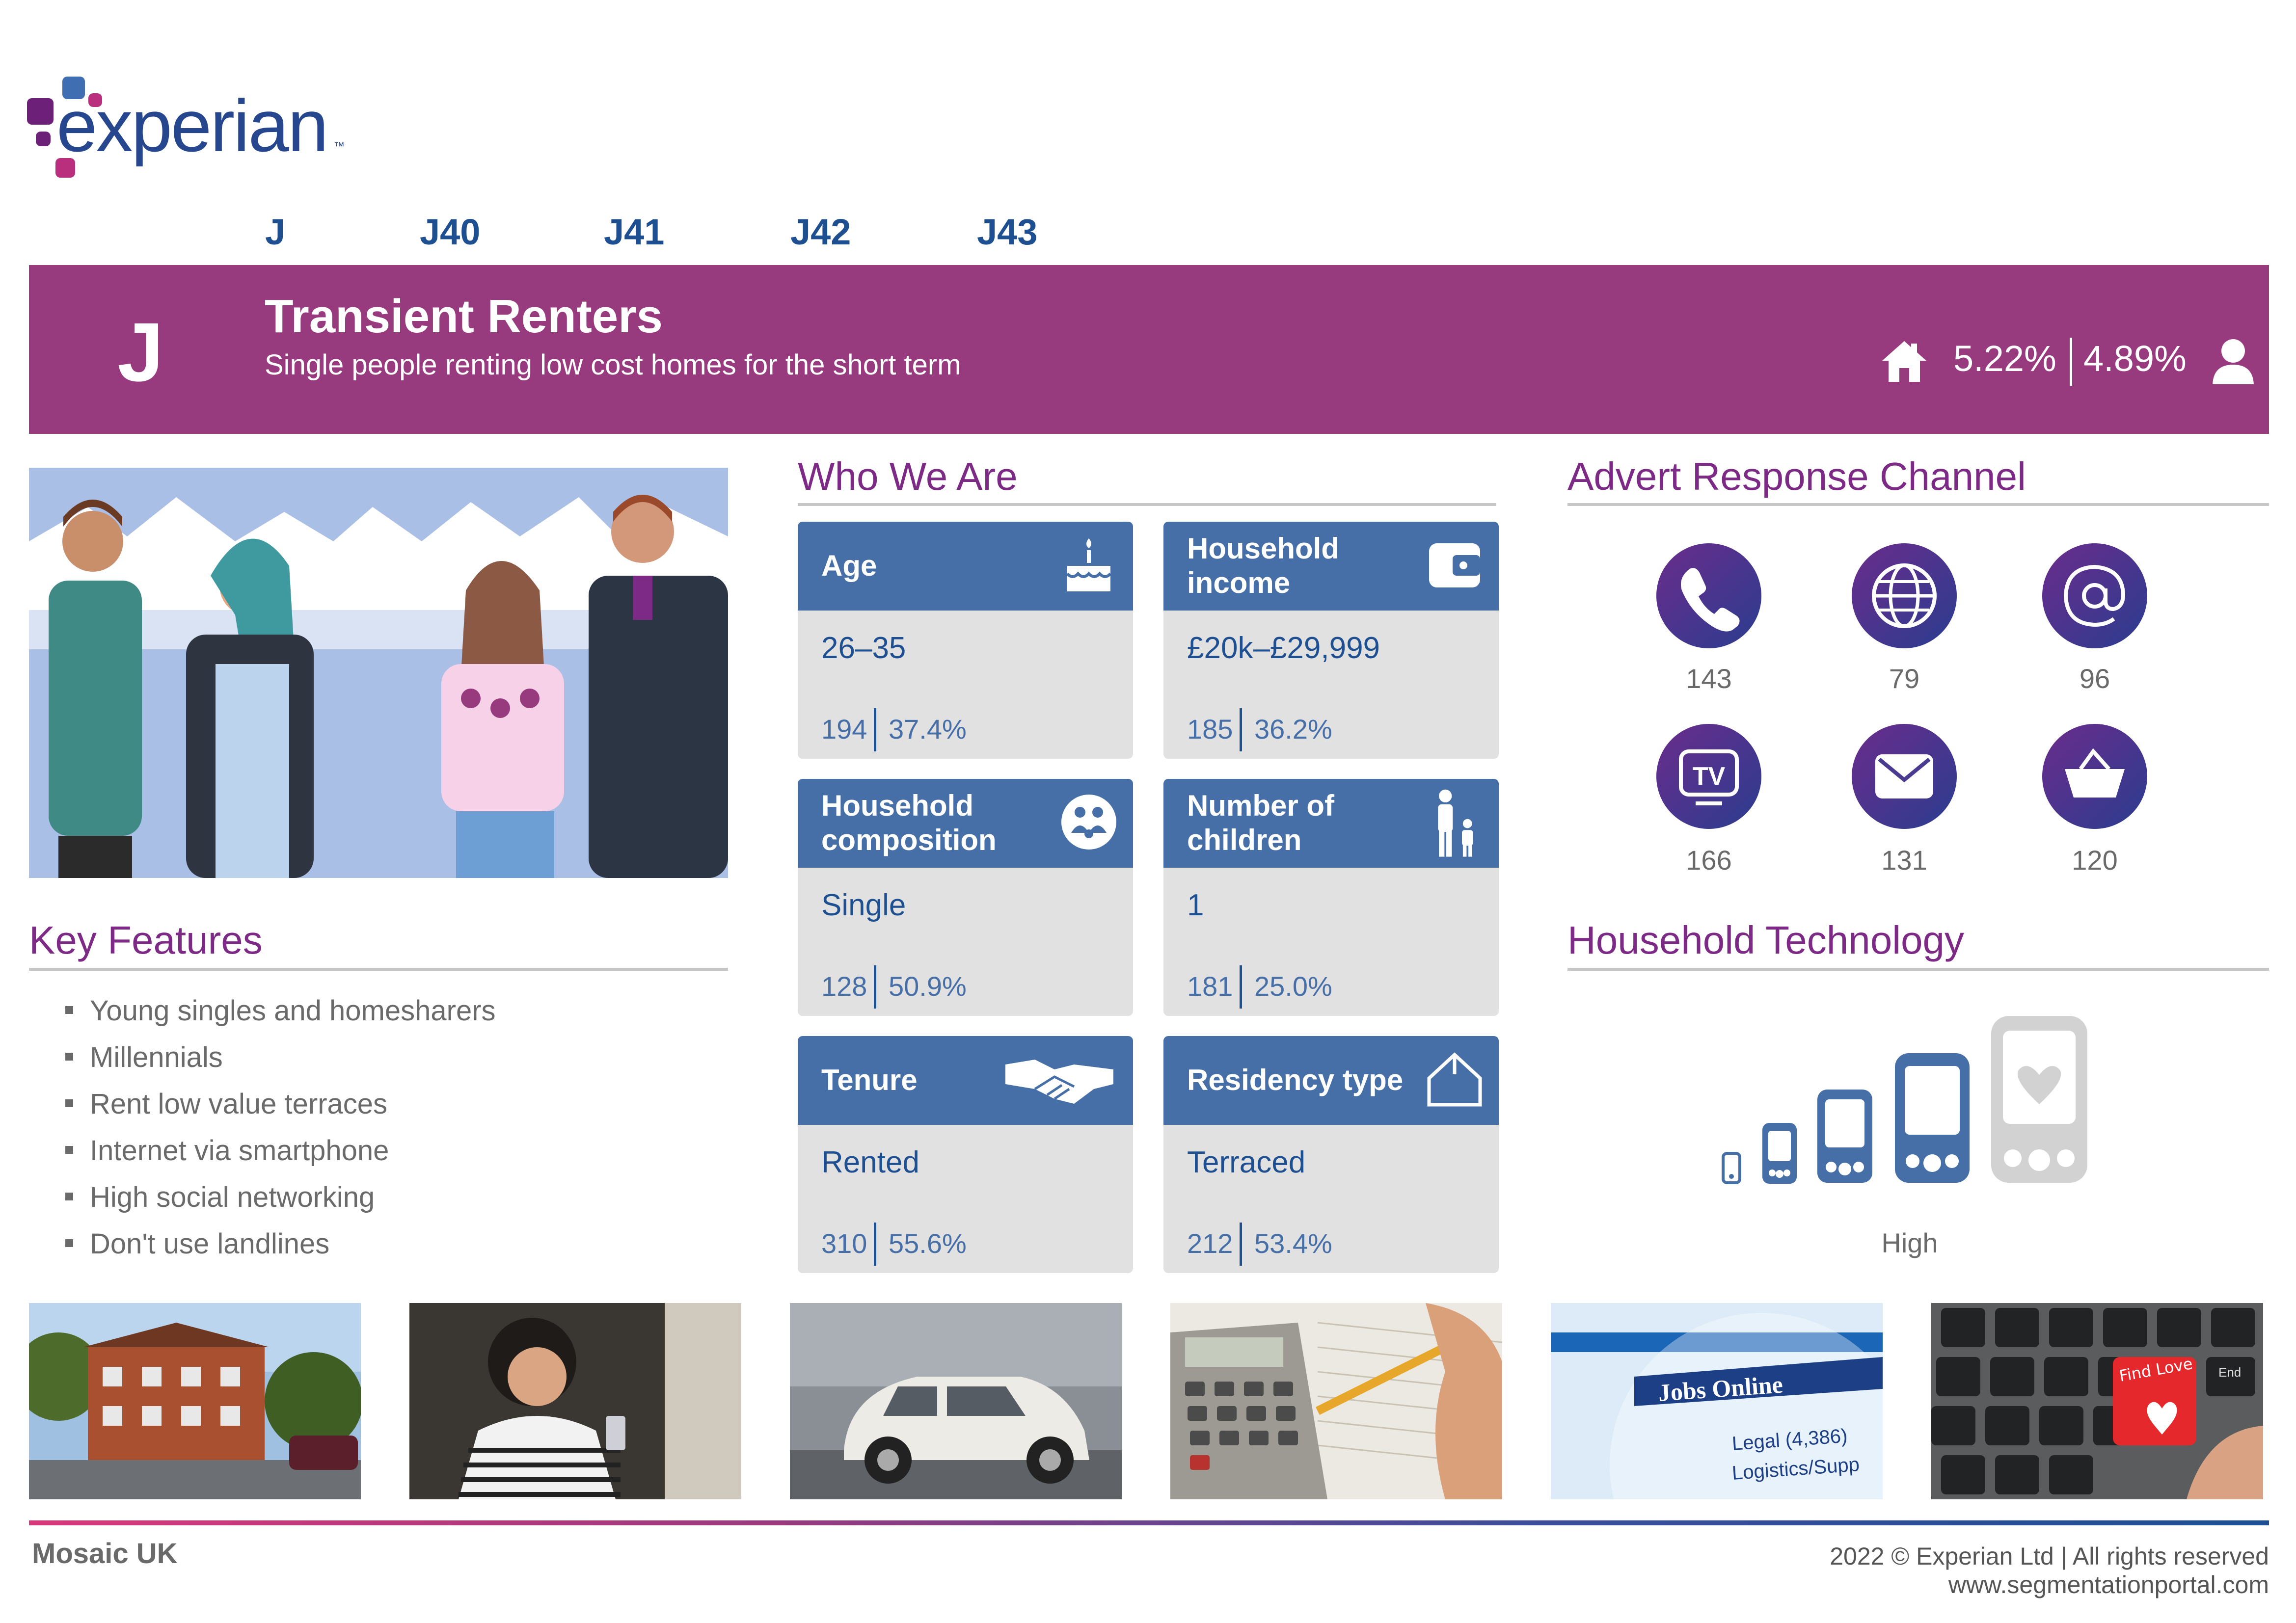 This screenshot has height=1623, width=2296. What do you see at coordinates (1909, 1242) in the screenshot?
I see `technology-level-label: High` at bounding box center [1909, 1242].